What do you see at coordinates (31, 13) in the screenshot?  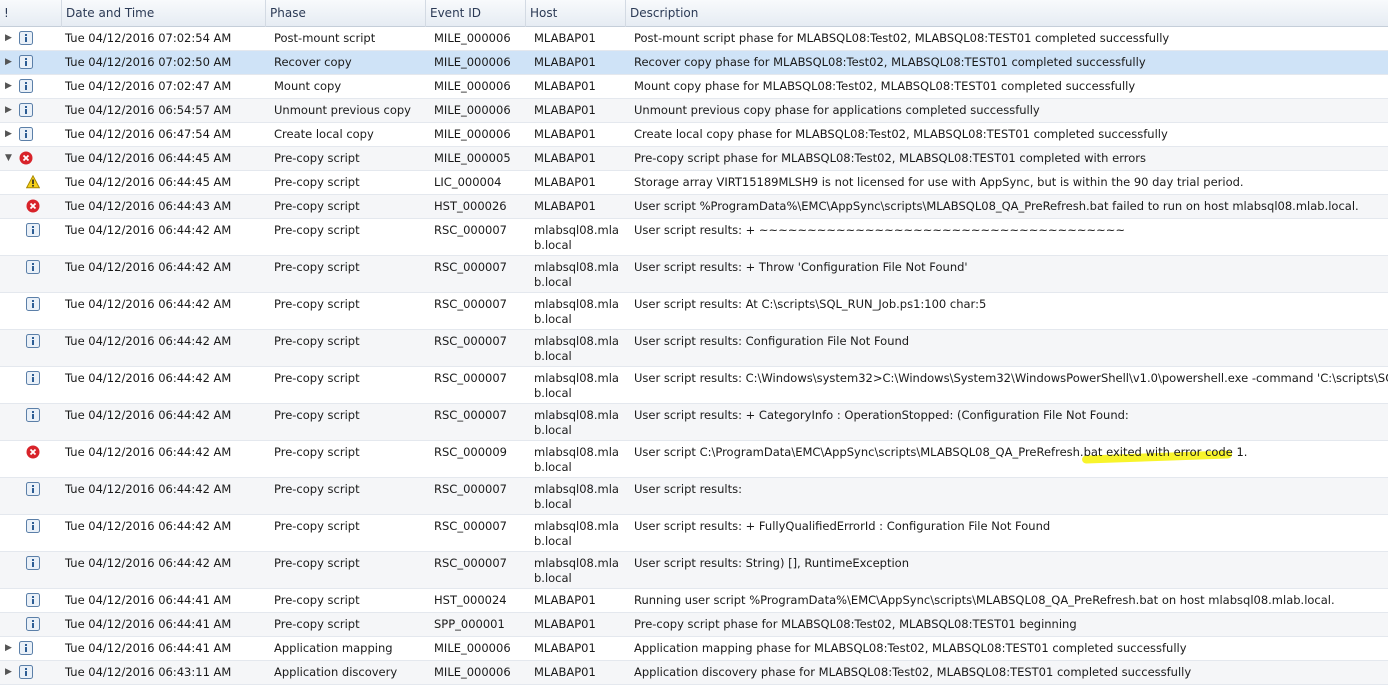 I see `column-header-status: !` at bounding box center [31, 13].